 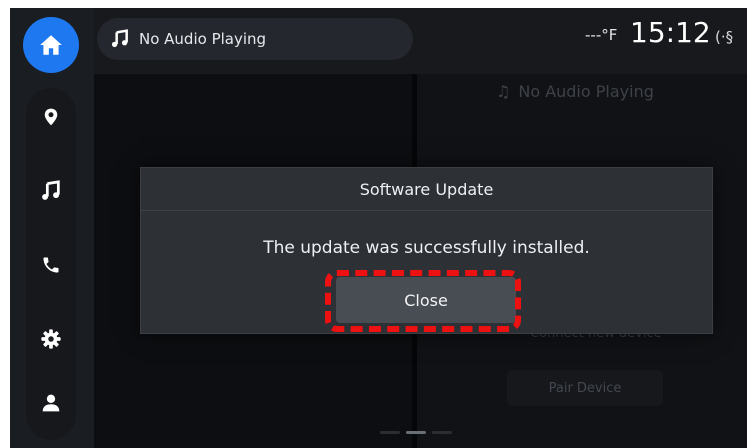 What do you see at coordinates (423, 301) in the screenshot?
I see `close-button-highlight` at bounding box center [423, 301].